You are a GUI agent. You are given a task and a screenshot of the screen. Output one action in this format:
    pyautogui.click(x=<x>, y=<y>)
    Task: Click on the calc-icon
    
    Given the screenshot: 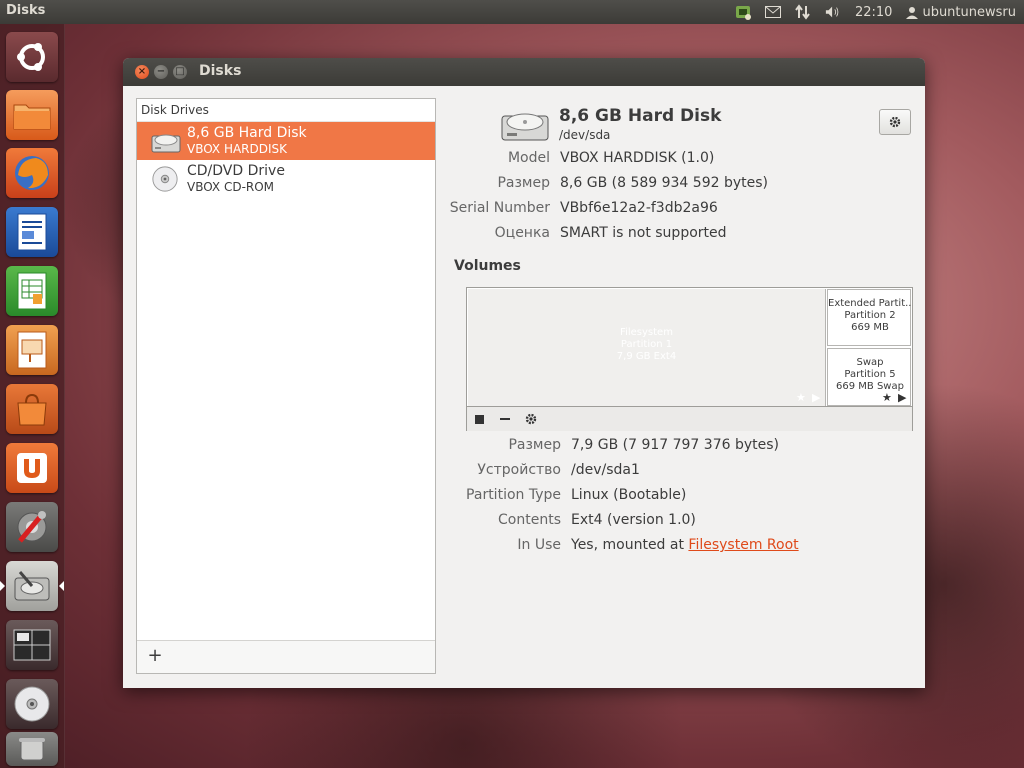 What is the action you would take?
    pyautogui.click(x=32, y=291)
    